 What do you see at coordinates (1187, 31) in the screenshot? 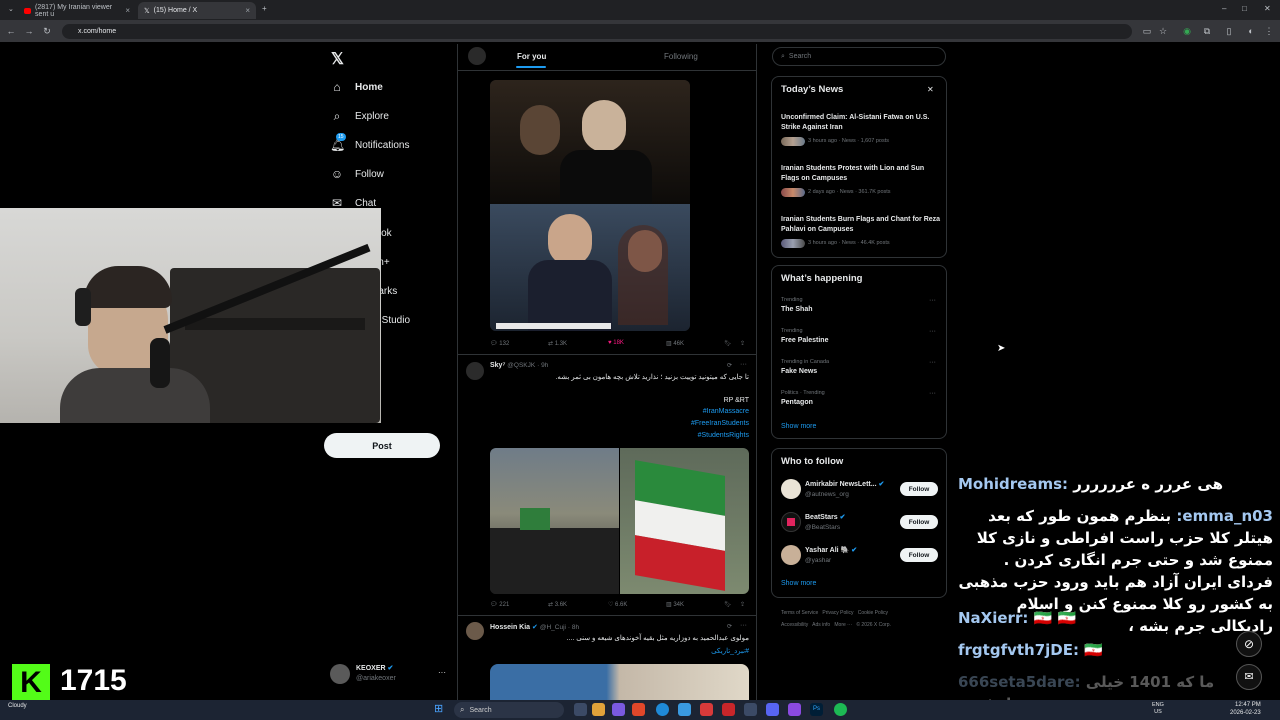
I see `extension-icon: ◉` at bounding box center [1187, 31].